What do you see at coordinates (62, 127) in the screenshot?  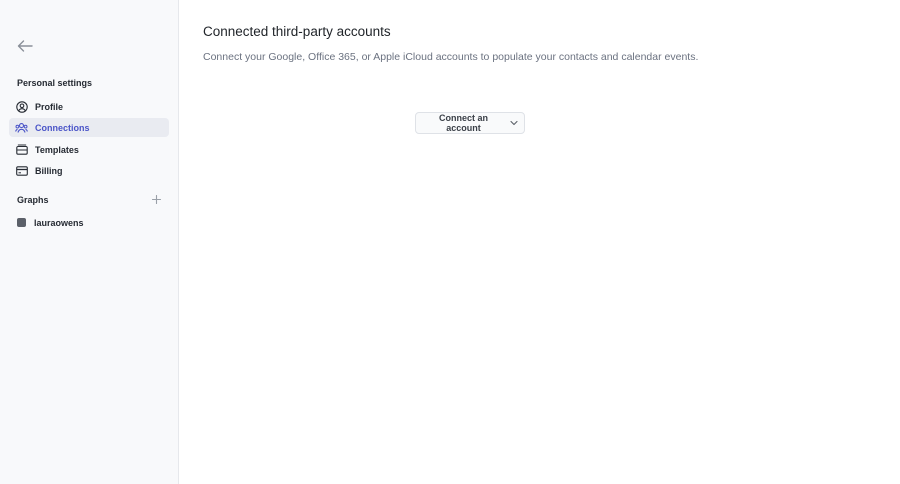 I see `sidebar-item-label: Connections` at bounding box center [62, 127].